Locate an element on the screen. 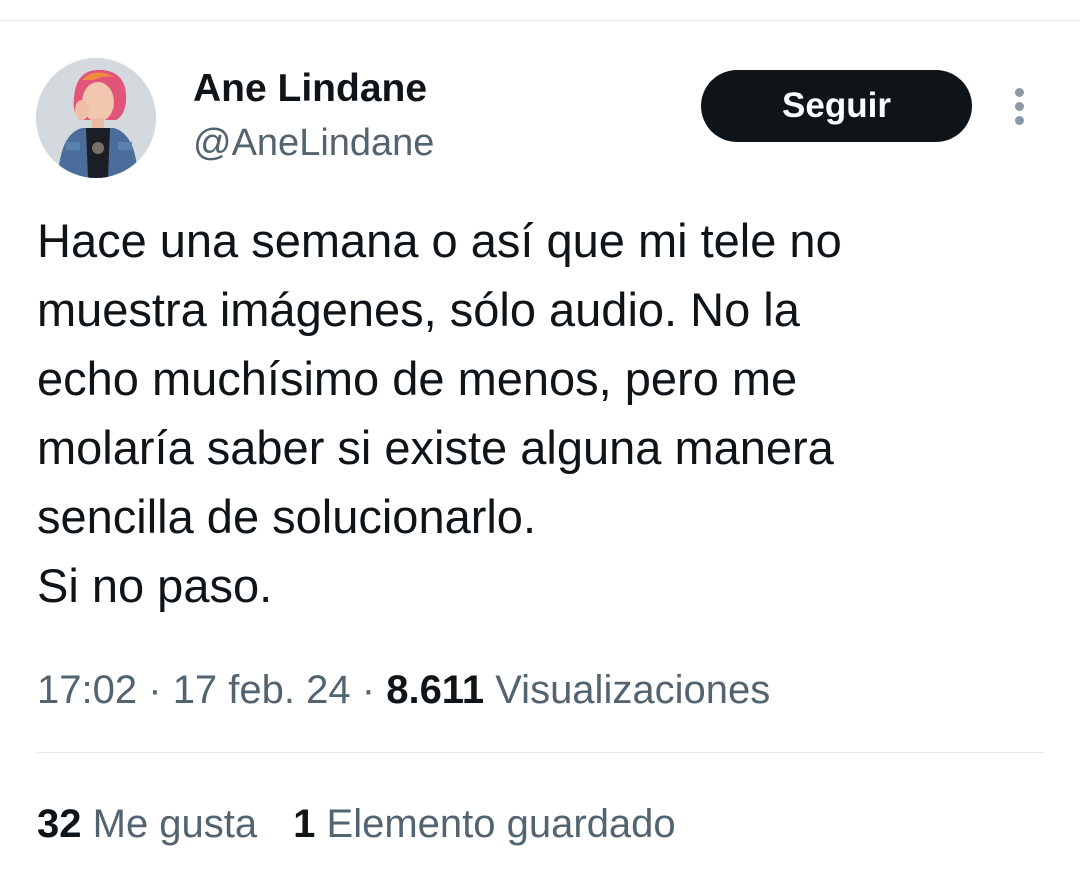  tweet-line: Si no paso. is located at coordinates (155, 585).